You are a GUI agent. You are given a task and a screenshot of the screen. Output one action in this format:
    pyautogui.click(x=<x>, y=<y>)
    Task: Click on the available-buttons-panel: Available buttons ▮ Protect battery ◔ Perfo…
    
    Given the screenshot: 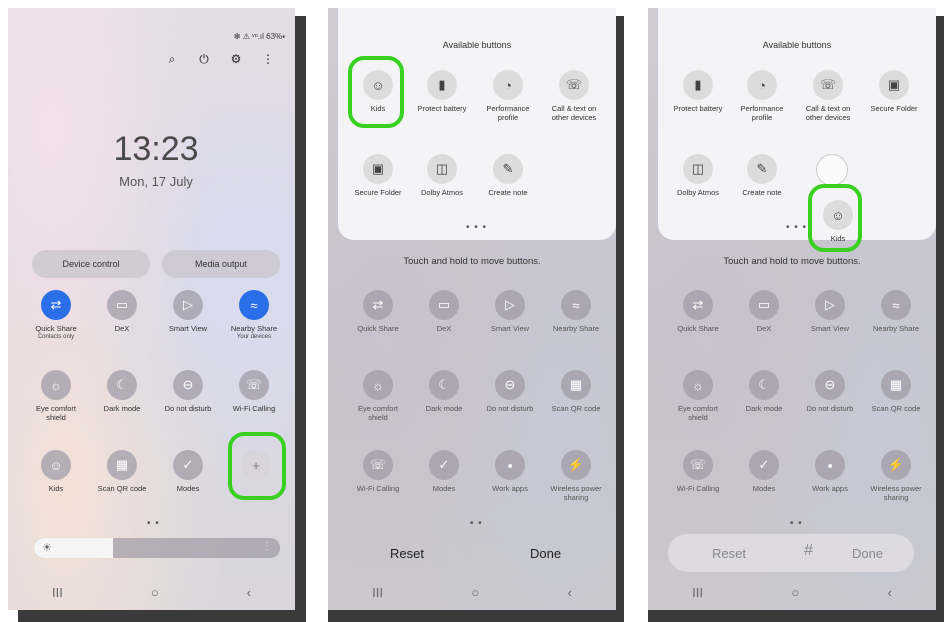 What is the action you would take?
    pyautogui.click(x=797, y=124)
    